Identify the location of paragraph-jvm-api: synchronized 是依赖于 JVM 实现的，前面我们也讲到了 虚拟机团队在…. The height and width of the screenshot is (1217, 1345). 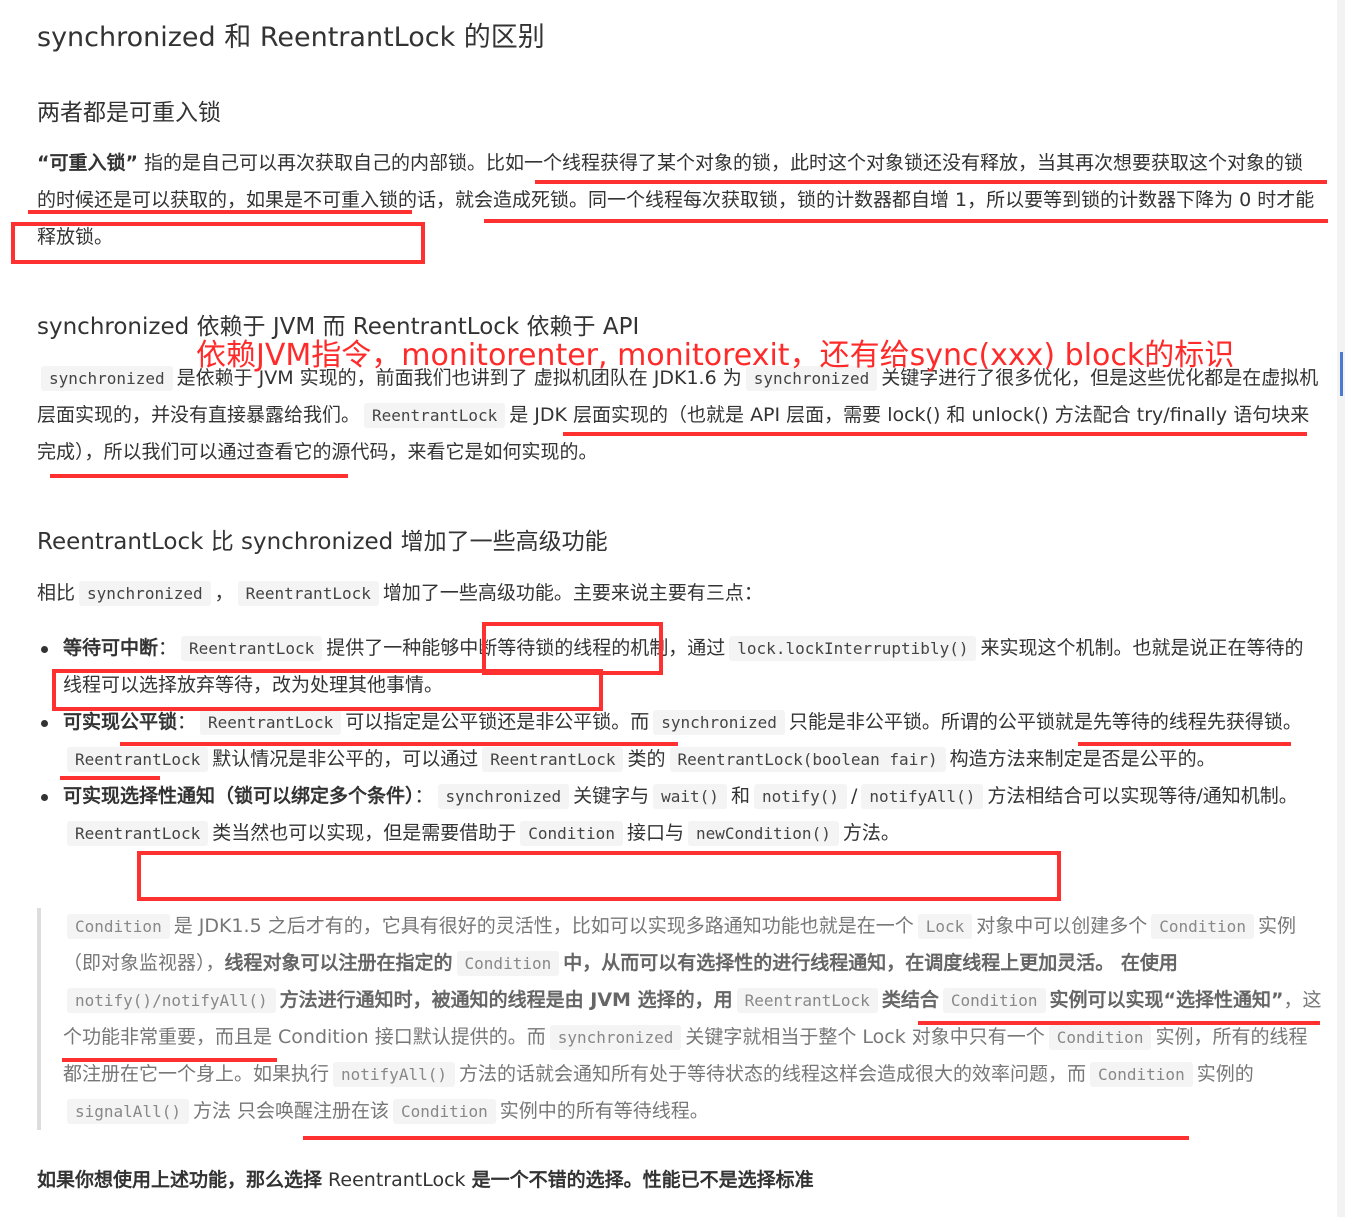
(678, 414).